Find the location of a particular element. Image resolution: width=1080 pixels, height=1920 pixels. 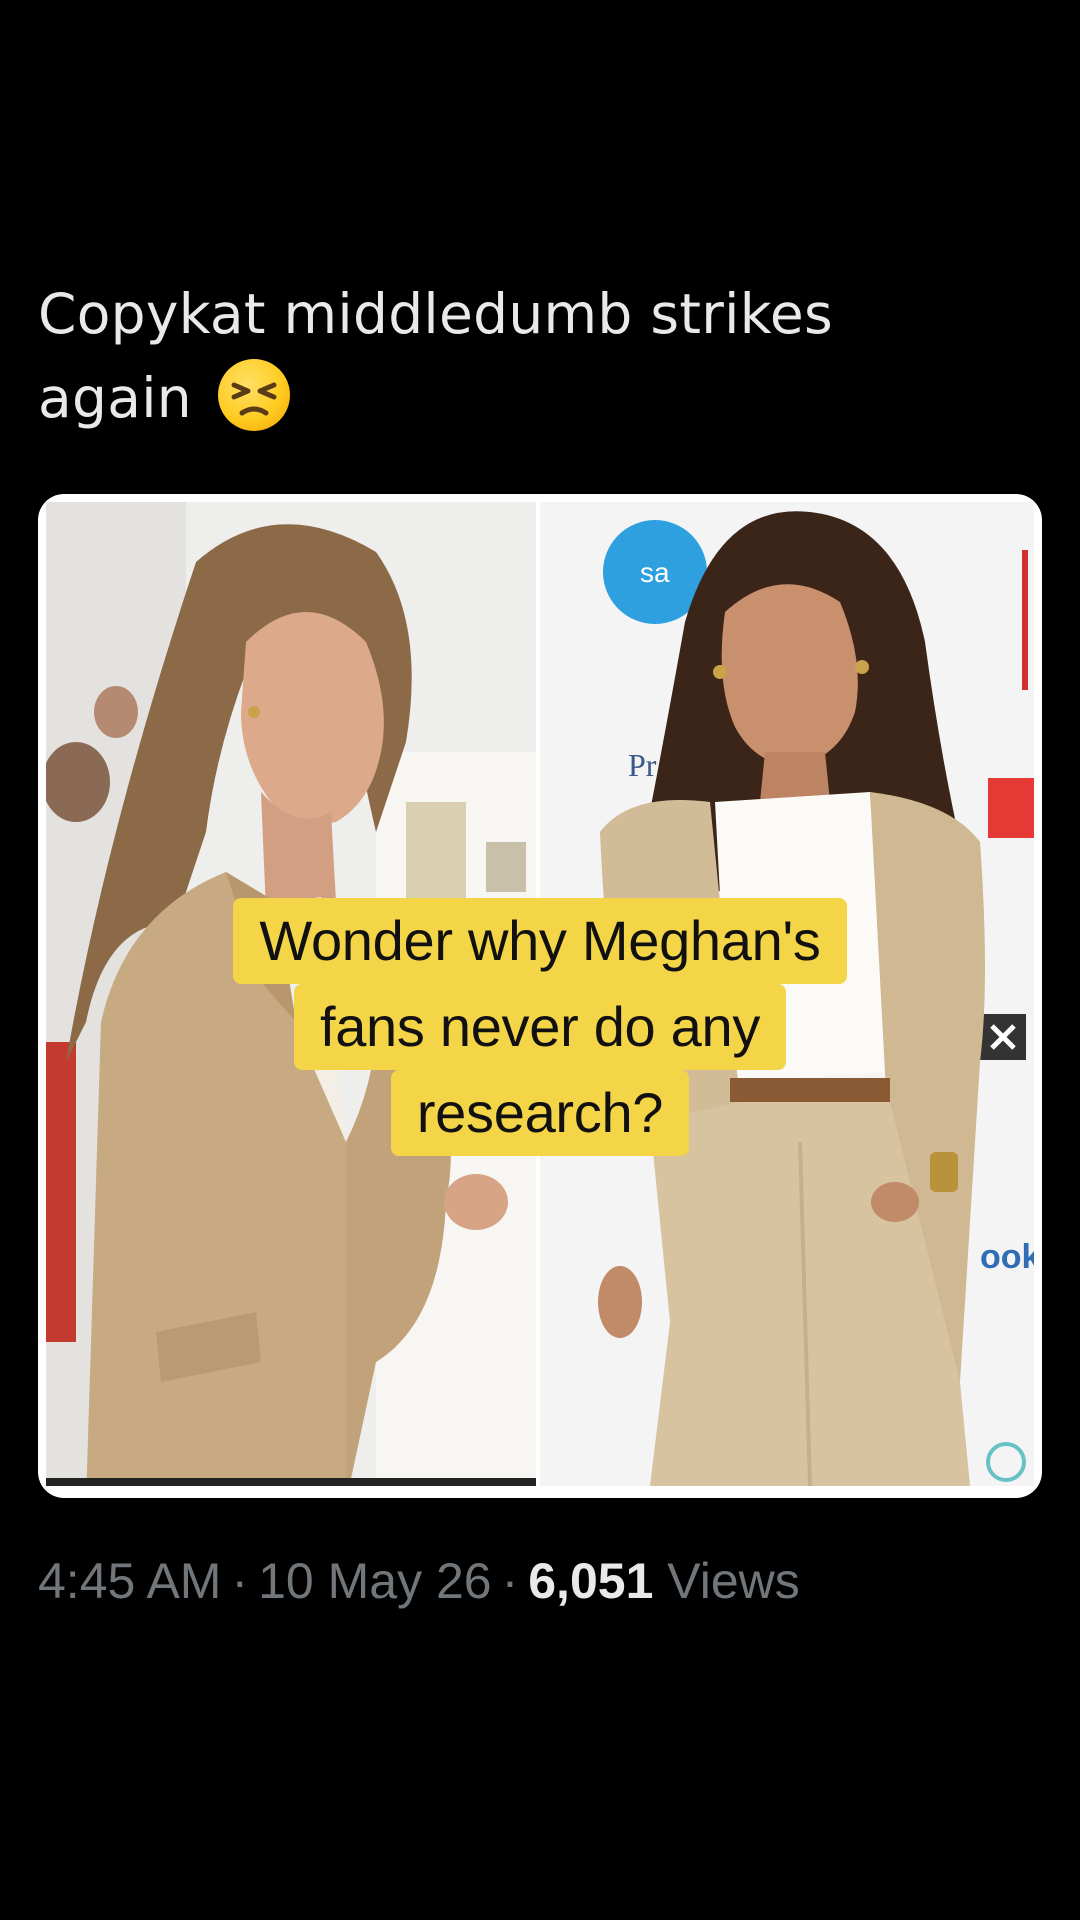

signage-side-text: ook is located at coordinates (1007, 1257).